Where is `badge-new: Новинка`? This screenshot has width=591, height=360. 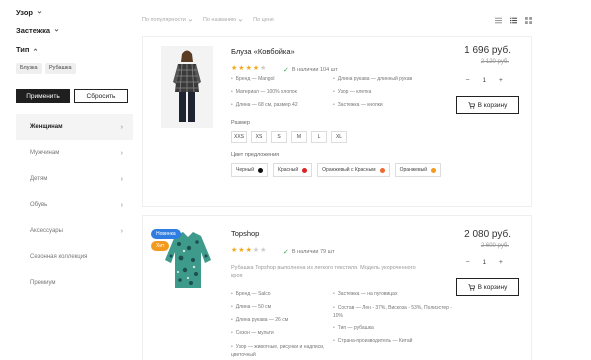 badge-new: Новинка is located at coordinates (166, 234).